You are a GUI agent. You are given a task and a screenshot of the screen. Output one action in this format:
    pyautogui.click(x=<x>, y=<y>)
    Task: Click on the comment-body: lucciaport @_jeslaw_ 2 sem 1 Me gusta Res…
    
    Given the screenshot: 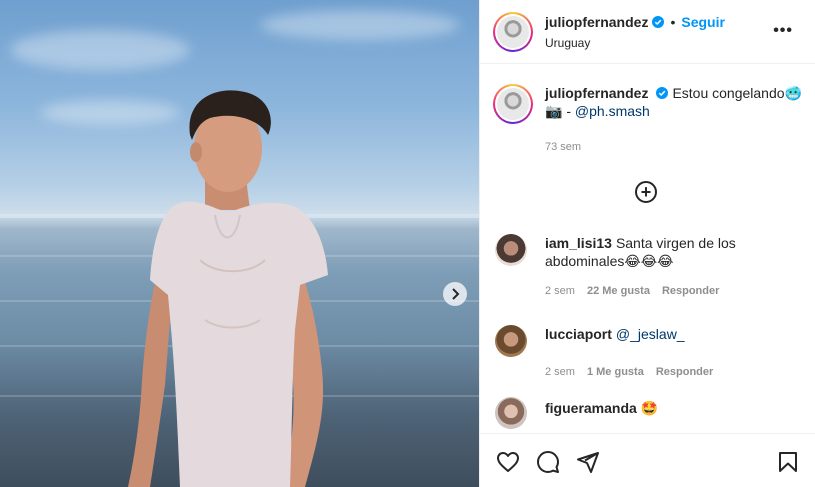 What is the action you would take?
    pyautogui.click(x=645, y=353)
    